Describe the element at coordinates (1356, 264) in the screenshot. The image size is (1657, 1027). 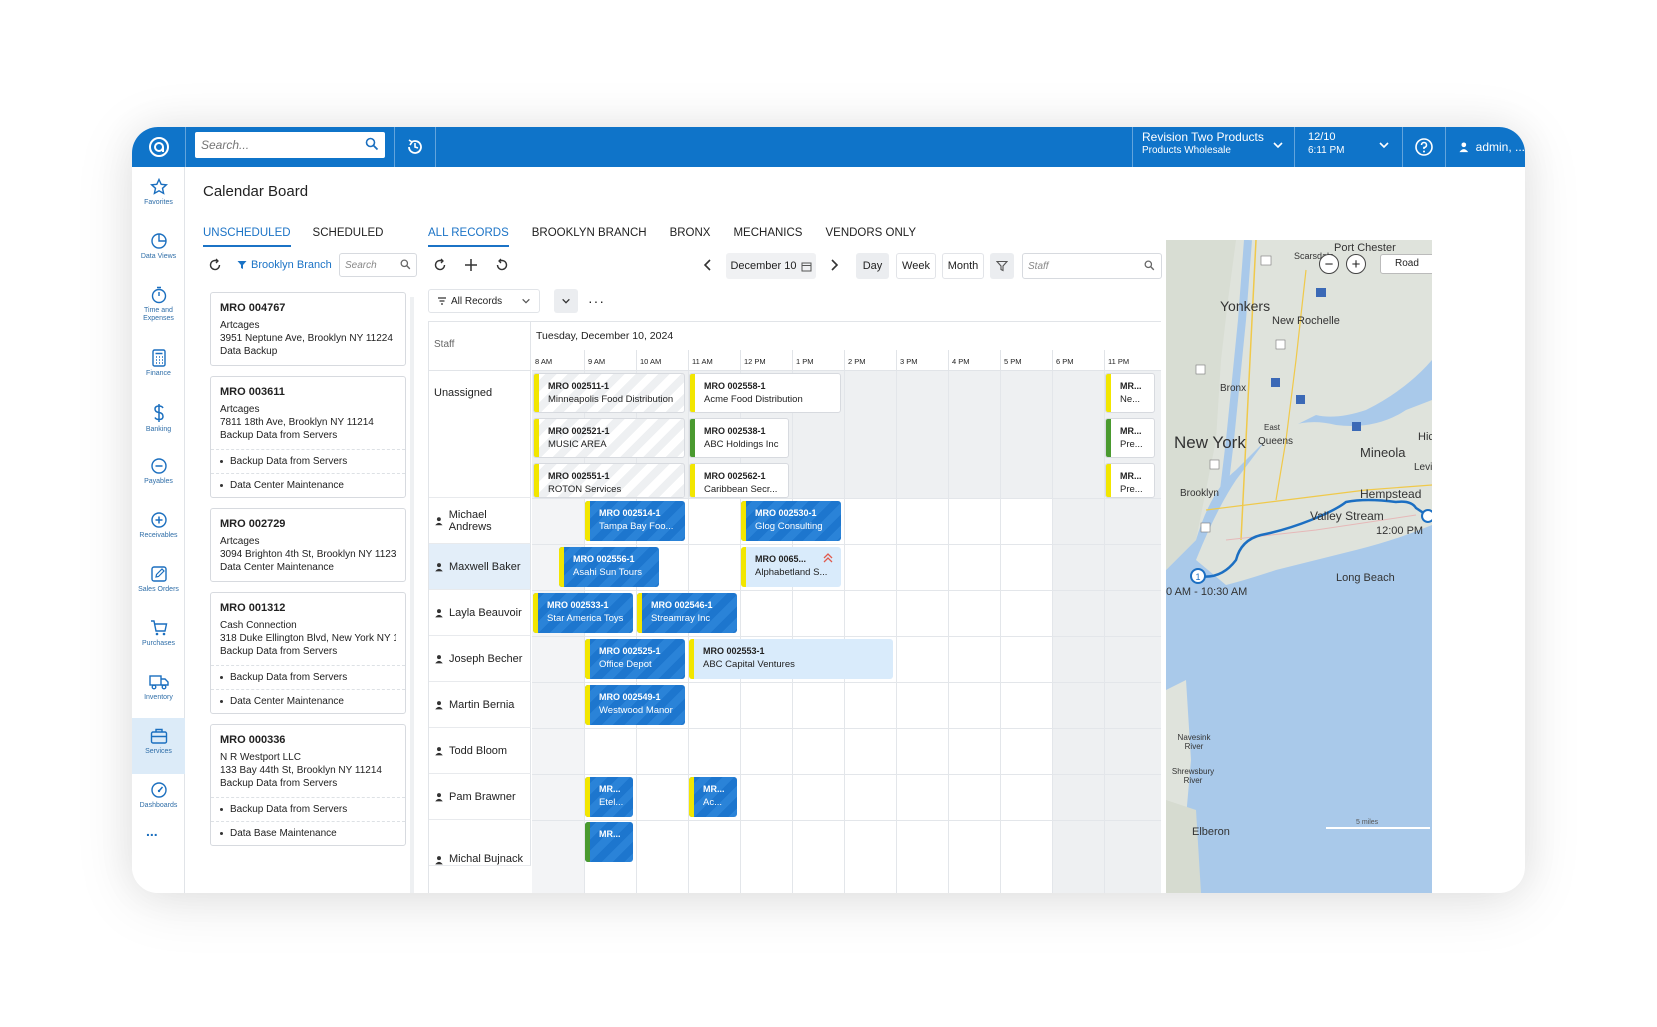
I see `zoom-in-button: +` at that location.